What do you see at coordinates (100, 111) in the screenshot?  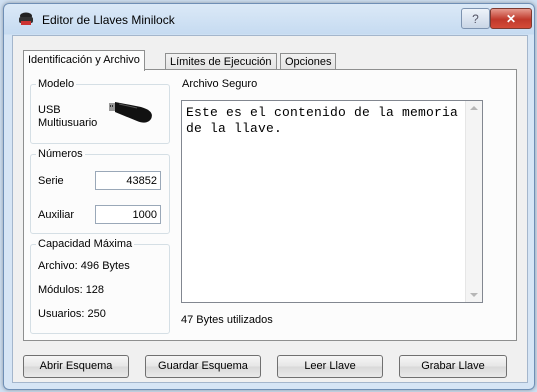 I see `modelo-group: Modelo USB Multiusuario` at bounding box center [100, 111].